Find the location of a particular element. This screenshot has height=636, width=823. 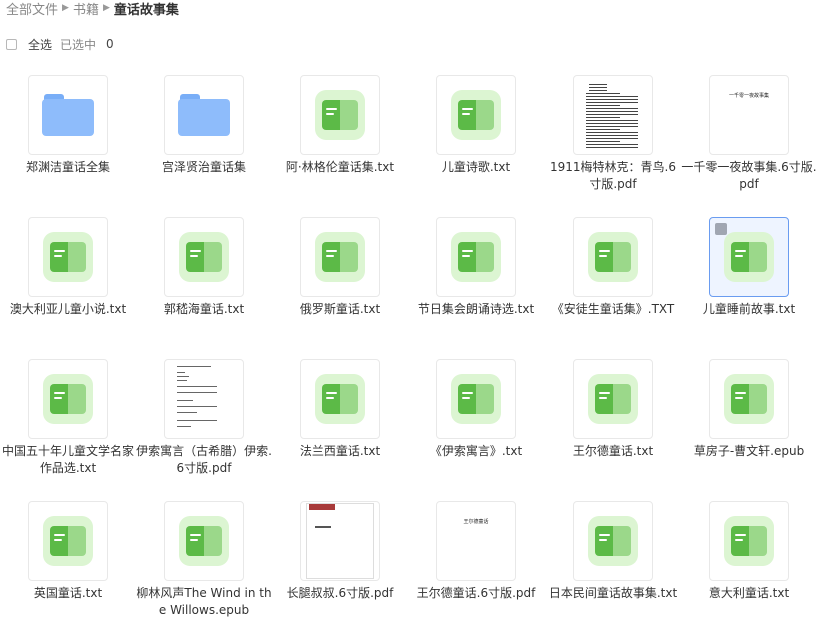

file-name: 俄罗斯童话.txt is located at coordinates (340, 309).